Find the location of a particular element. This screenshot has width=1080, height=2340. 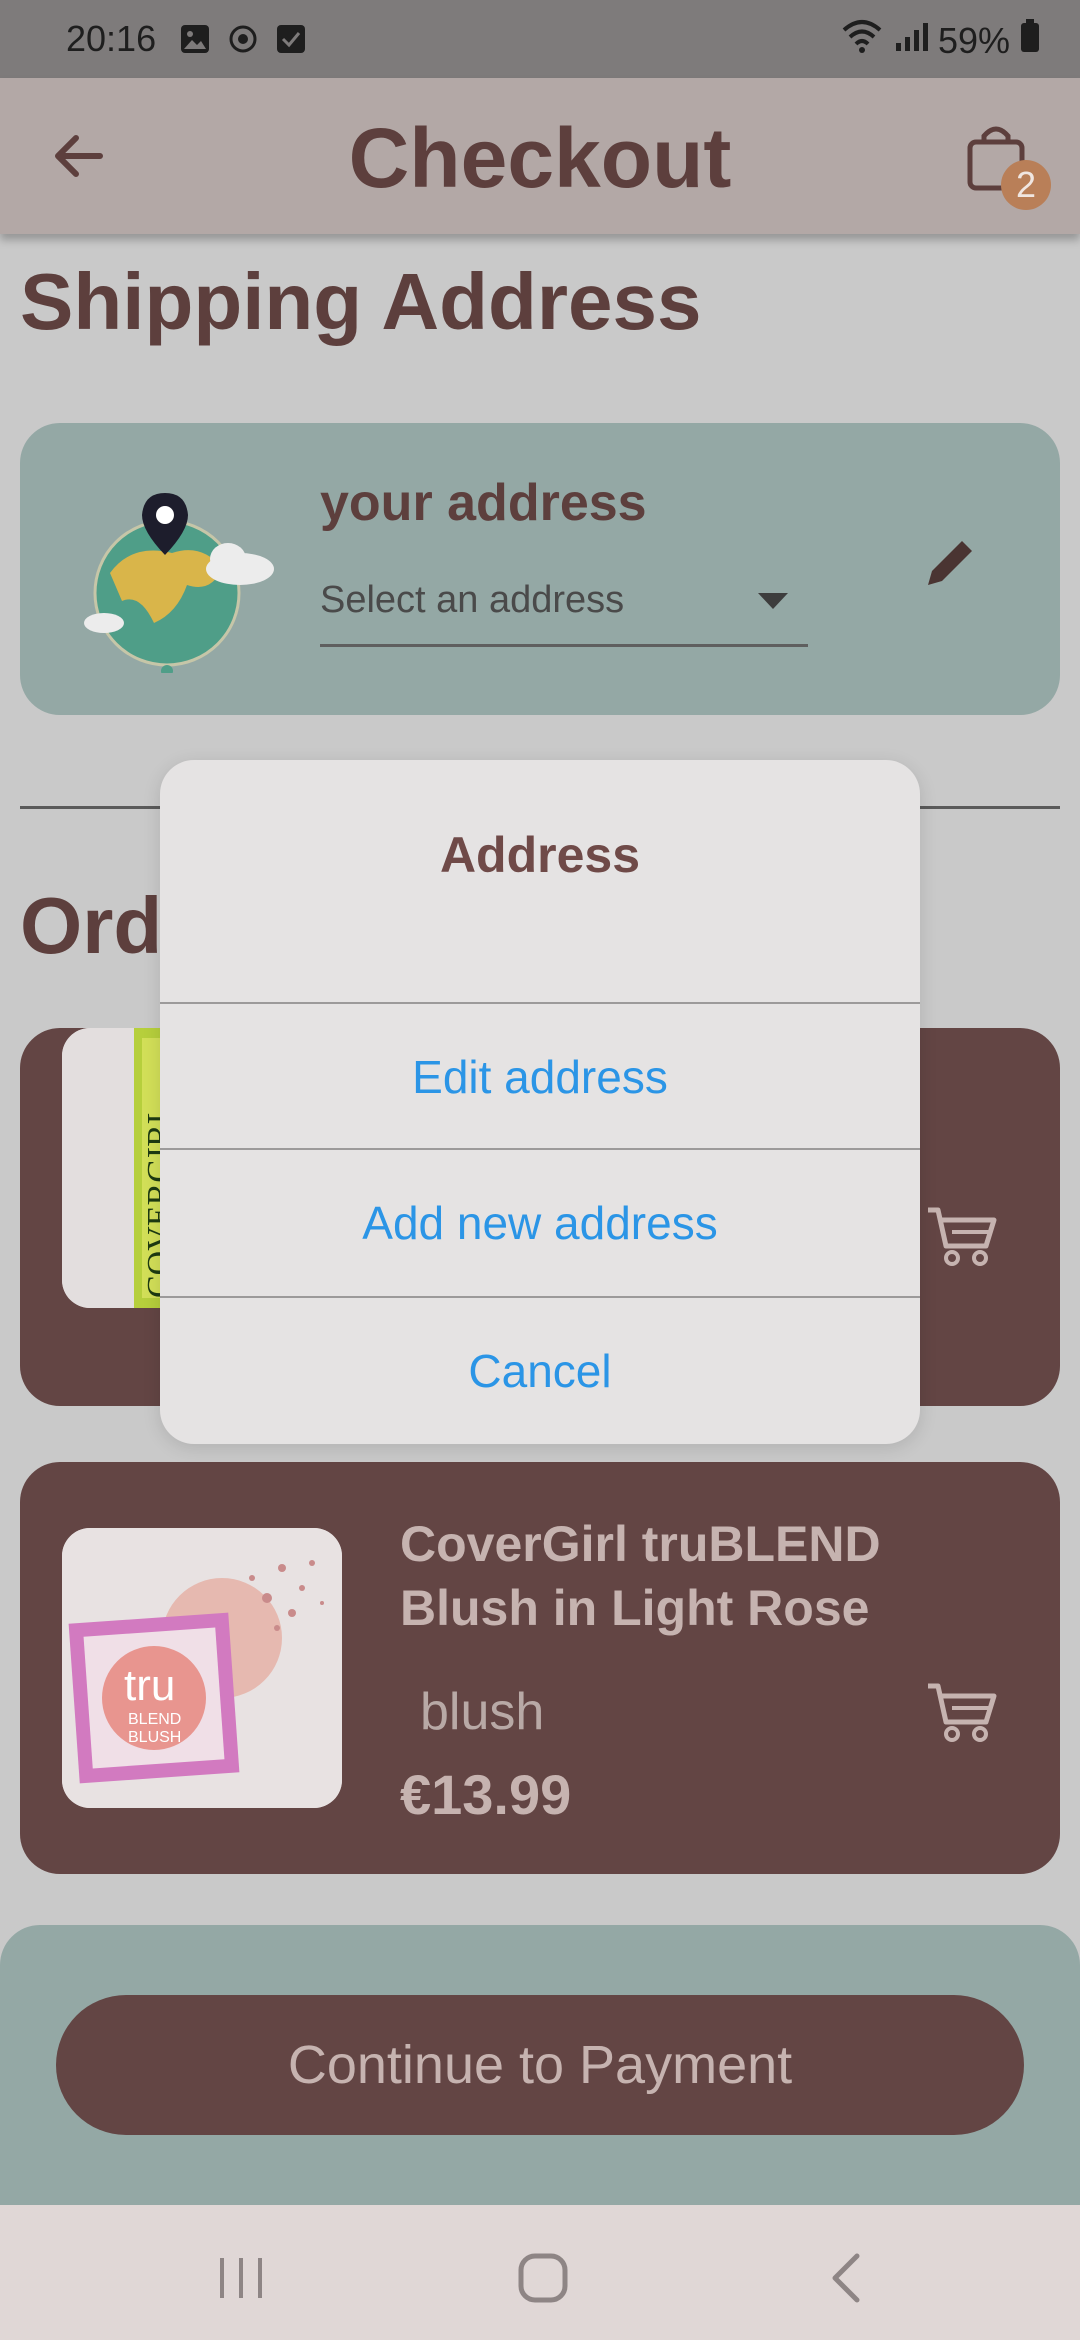

edit-address-button is located at coordinates (950, 563).